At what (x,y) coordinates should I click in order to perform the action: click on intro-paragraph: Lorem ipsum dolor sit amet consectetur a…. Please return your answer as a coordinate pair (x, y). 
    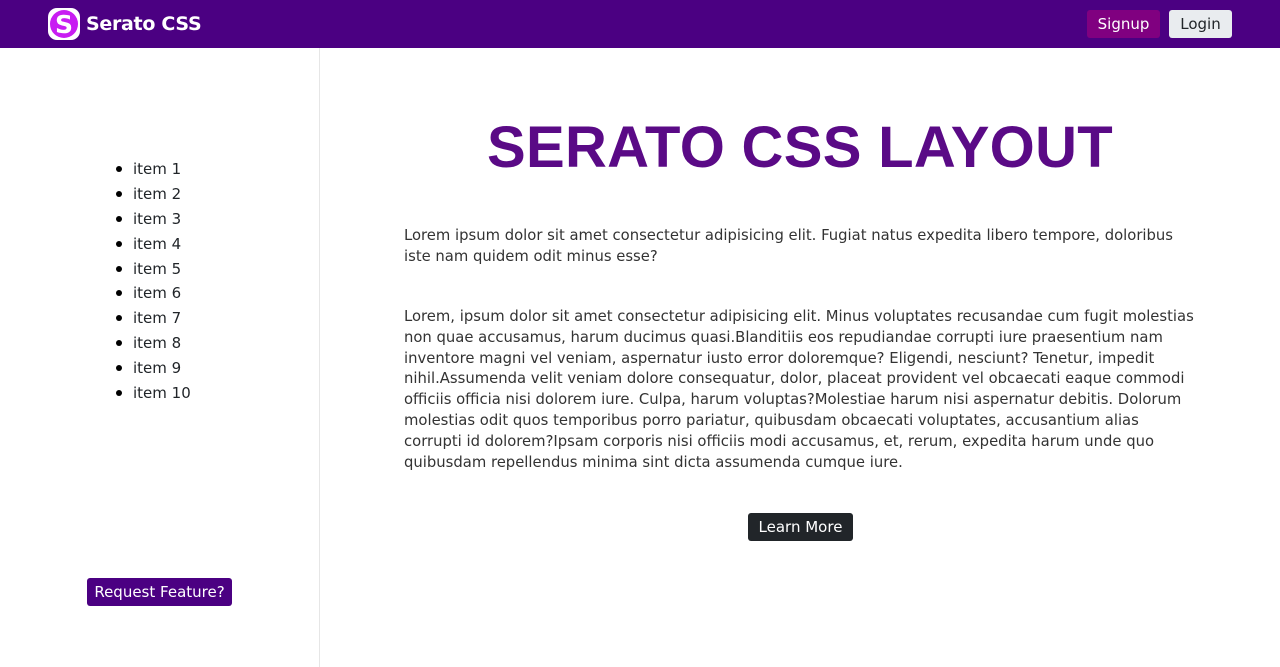
    Looking at the image, I should click on (788, 246).